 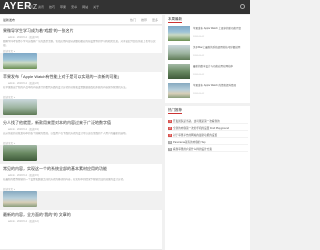 I want to click on article-meta: admin · 2018-5-2 · 阅读(12), so click(x=23, y=221).